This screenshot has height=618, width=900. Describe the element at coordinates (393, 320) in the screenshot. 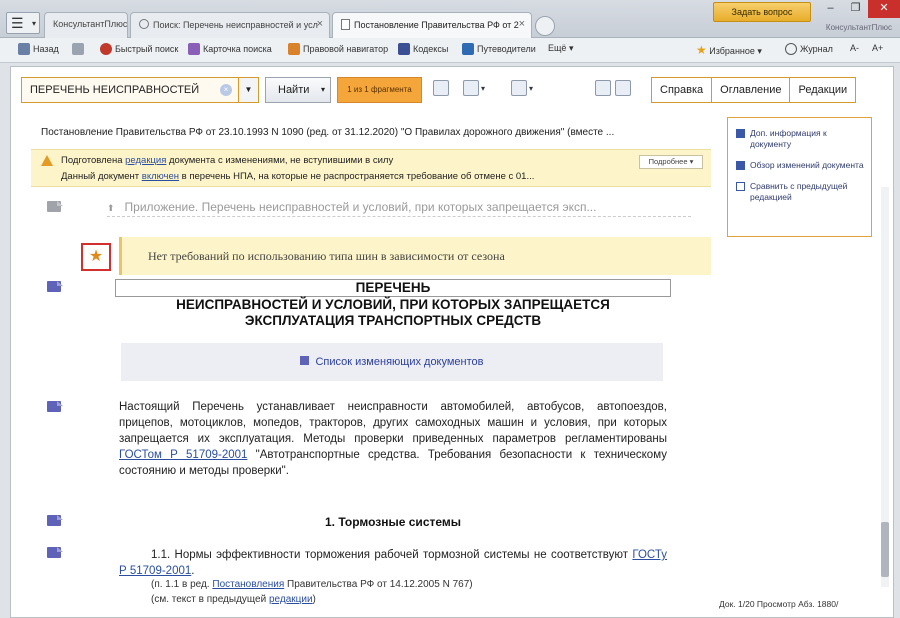

I see `heading-line-3: ЭКСПЛУАТАЦИЯ ТРАНСПОРТНЫХ СРЕДСТВ` at that location.